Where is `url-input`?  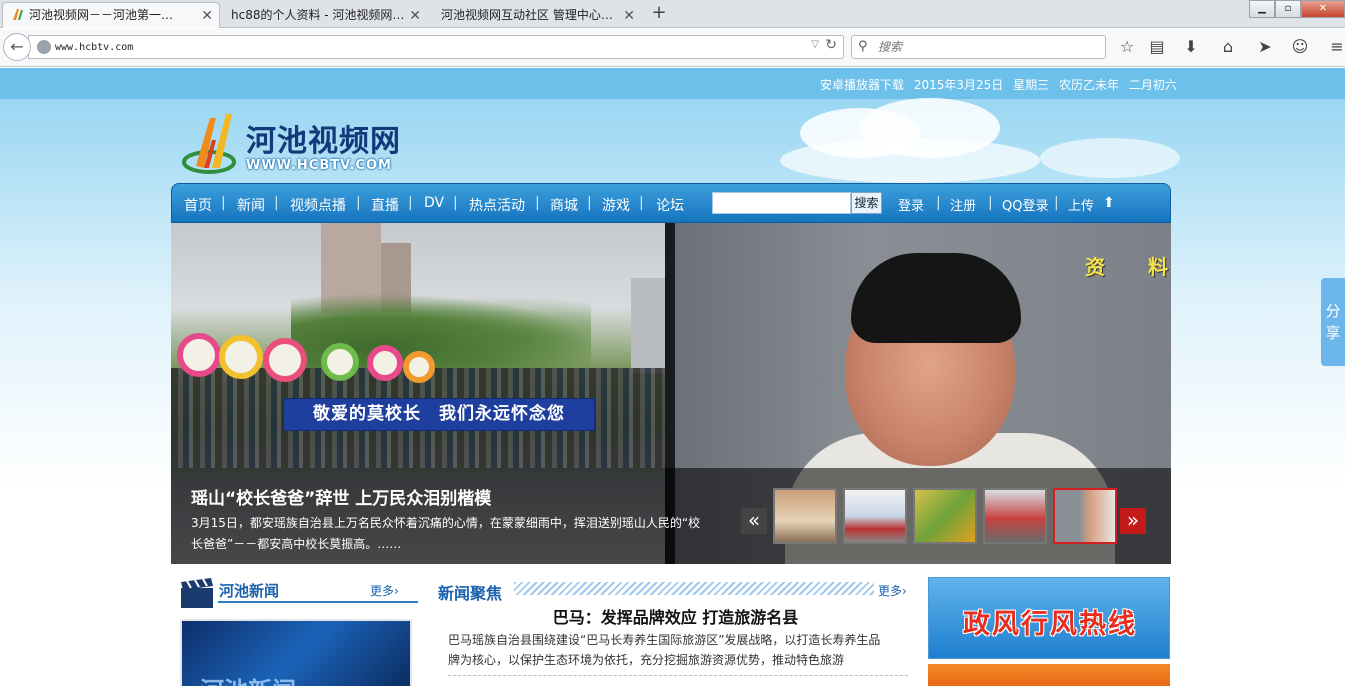
url-input is located at coordinates (405, 47).